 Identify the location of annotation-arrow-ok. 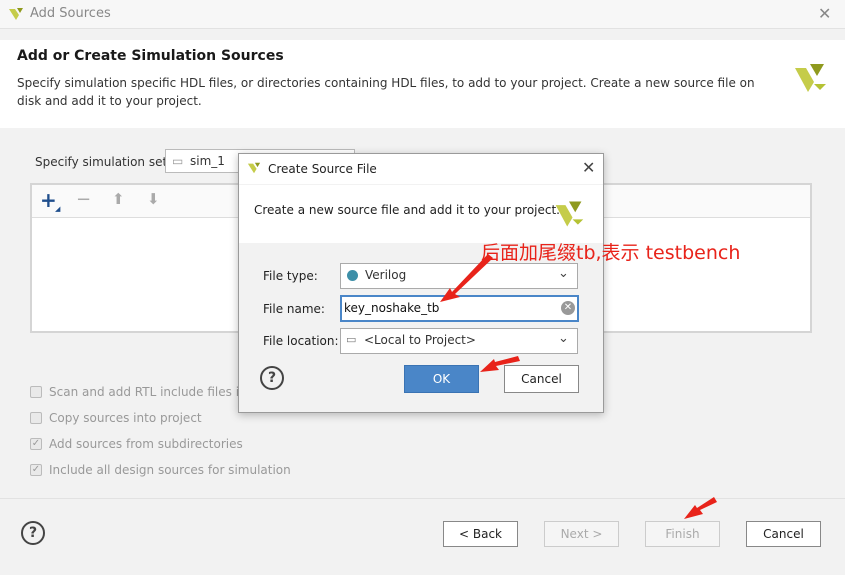
(500, 364).